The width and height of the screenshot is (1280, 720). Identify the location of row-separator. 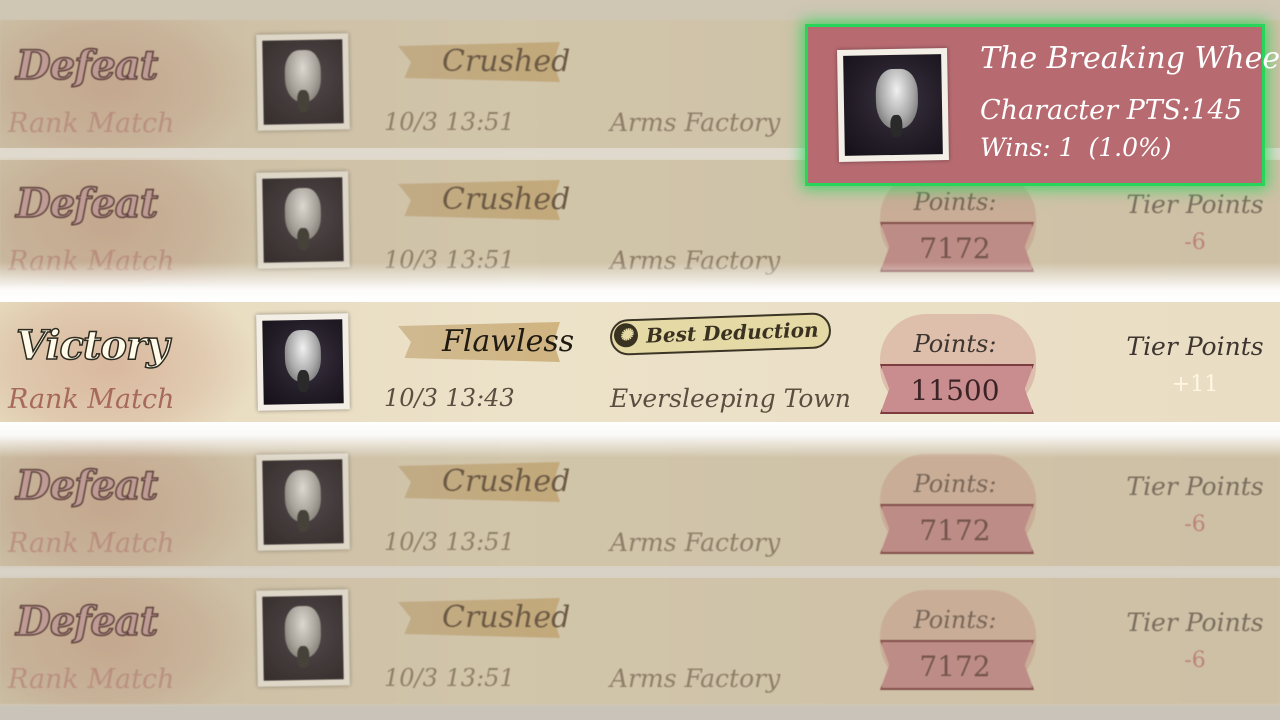
(640, 713).